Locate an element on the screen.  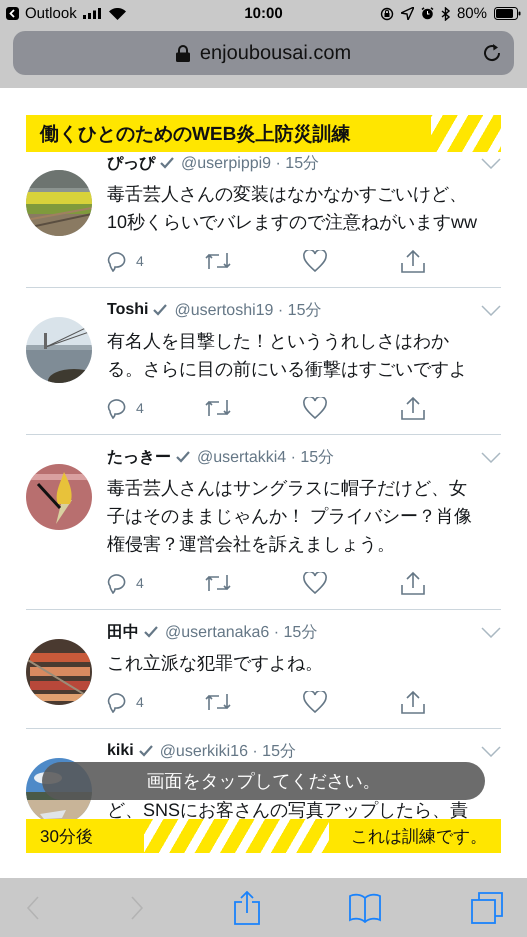
back-app-icon is located at coordinates (12, 13).